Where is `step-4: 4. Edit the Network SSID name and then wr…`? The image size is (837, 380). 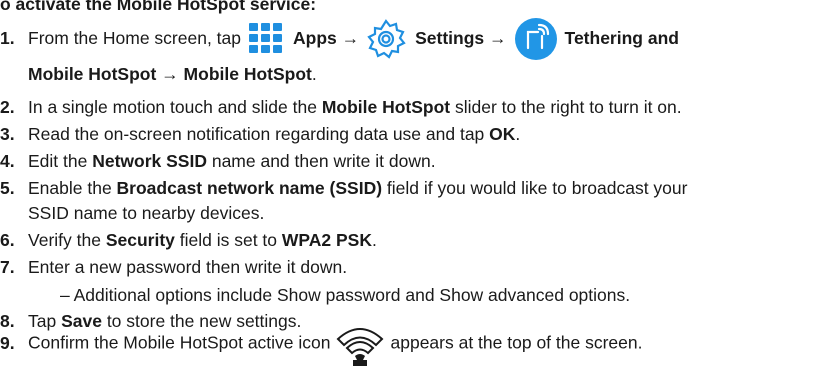
step-4: 4. Edit the Network SSID name and then wr… is located at coordinates (218, 161).